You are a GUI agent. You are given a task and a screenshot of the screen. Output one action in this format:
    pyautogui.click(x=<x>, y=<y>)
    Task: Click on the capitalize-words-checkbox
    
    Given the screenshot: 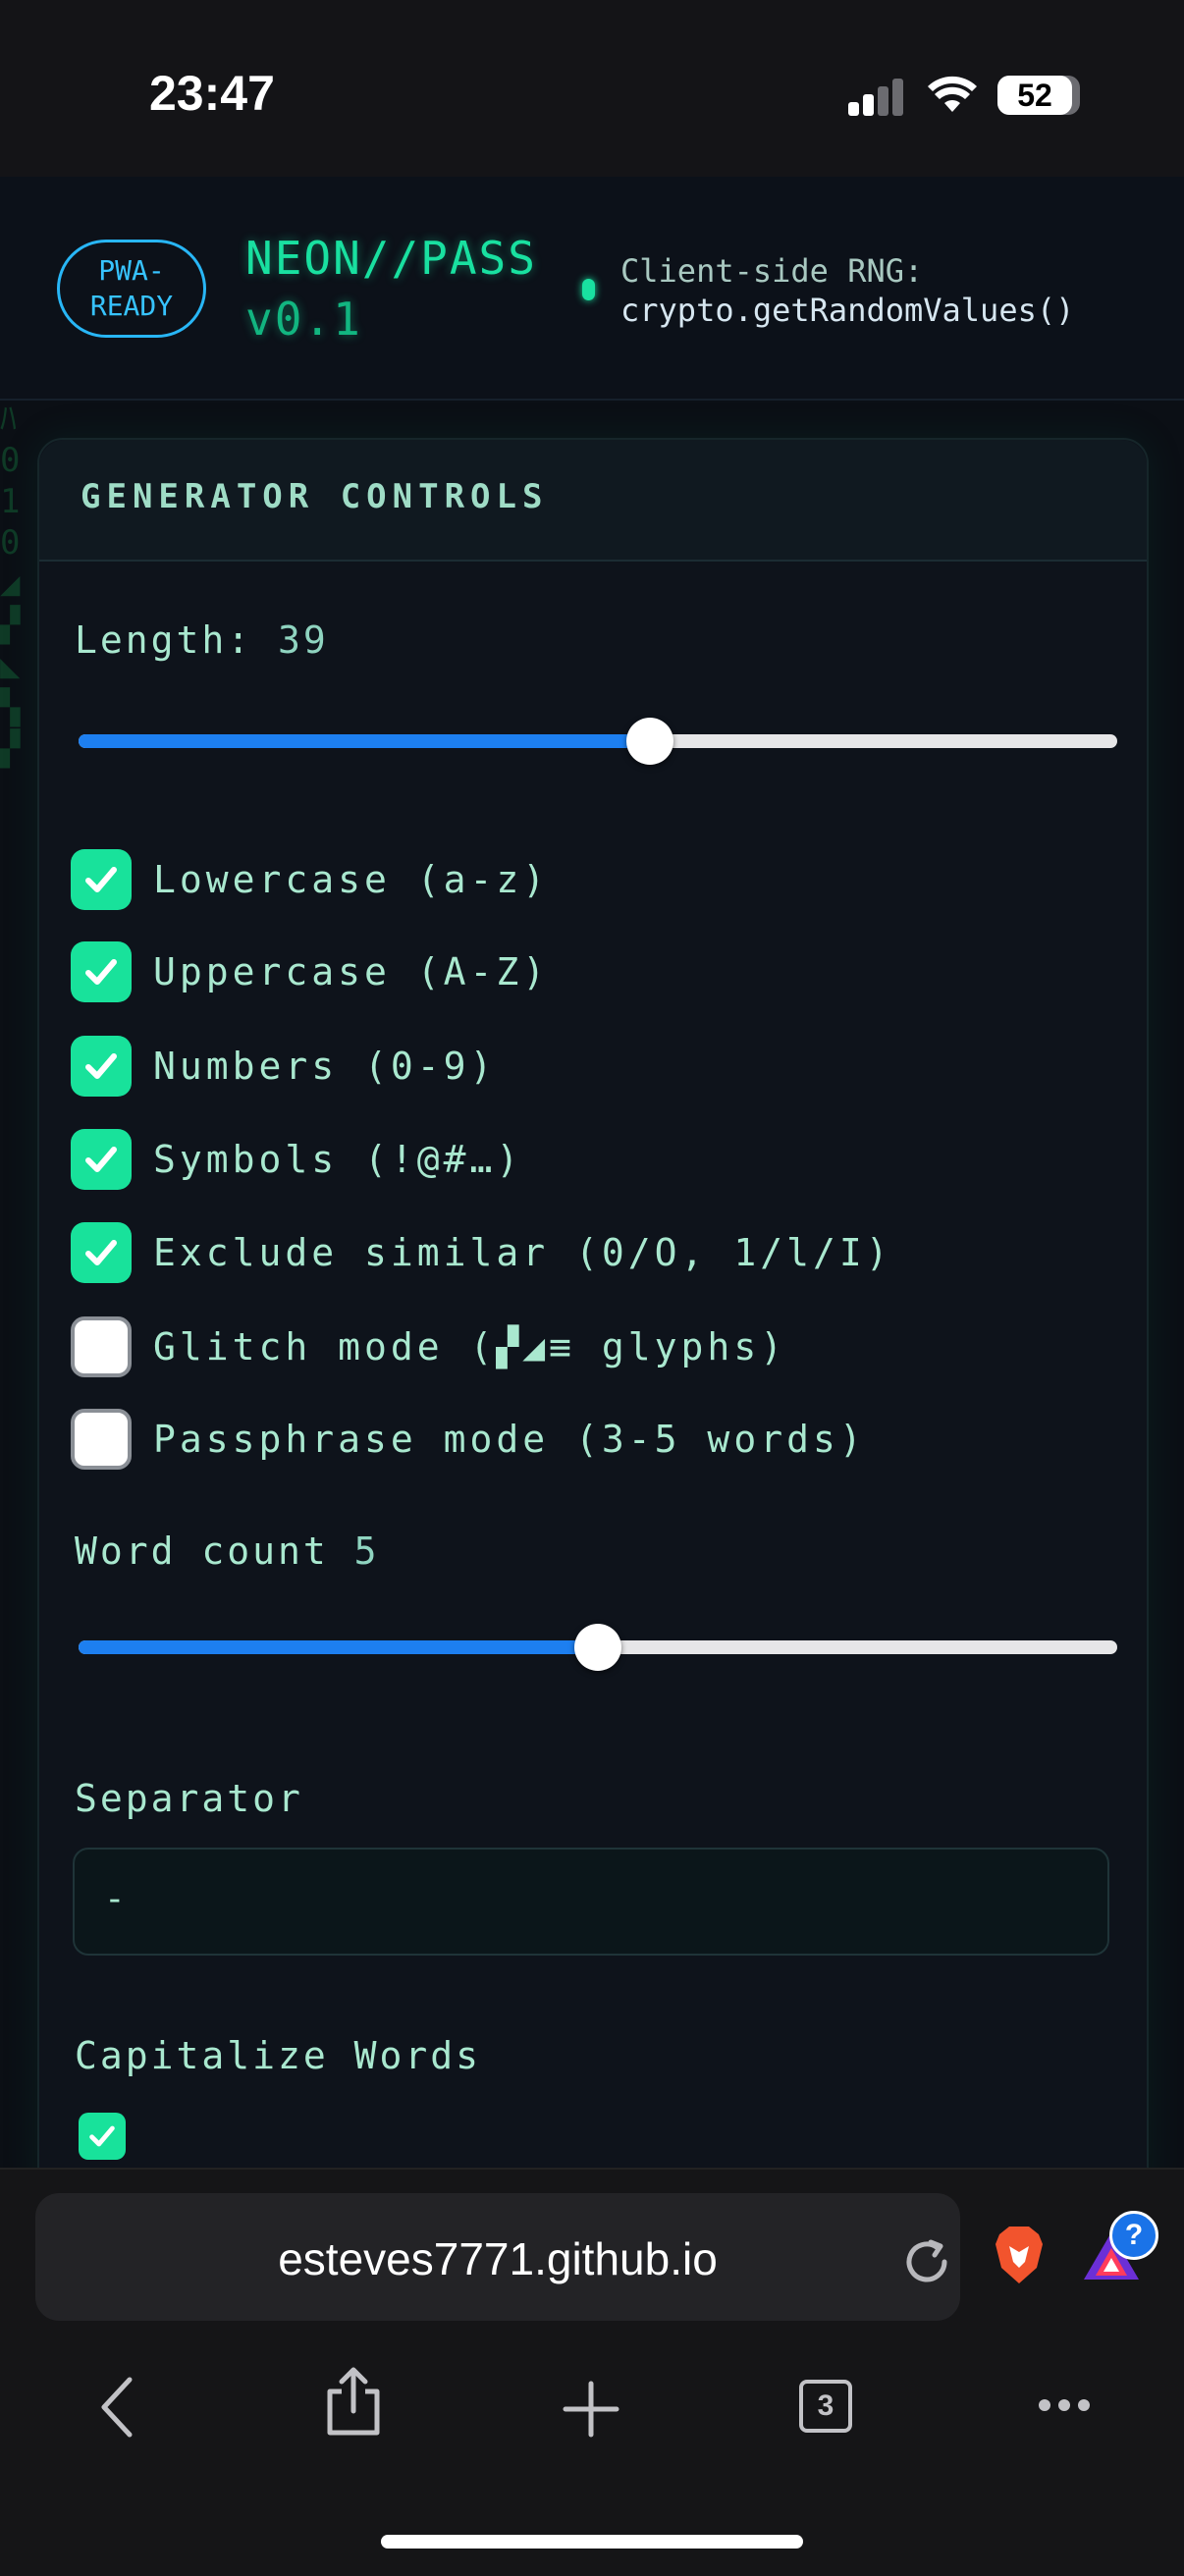 What is the action you would take?
    pyautogui.click(x=103, y=2136)
    